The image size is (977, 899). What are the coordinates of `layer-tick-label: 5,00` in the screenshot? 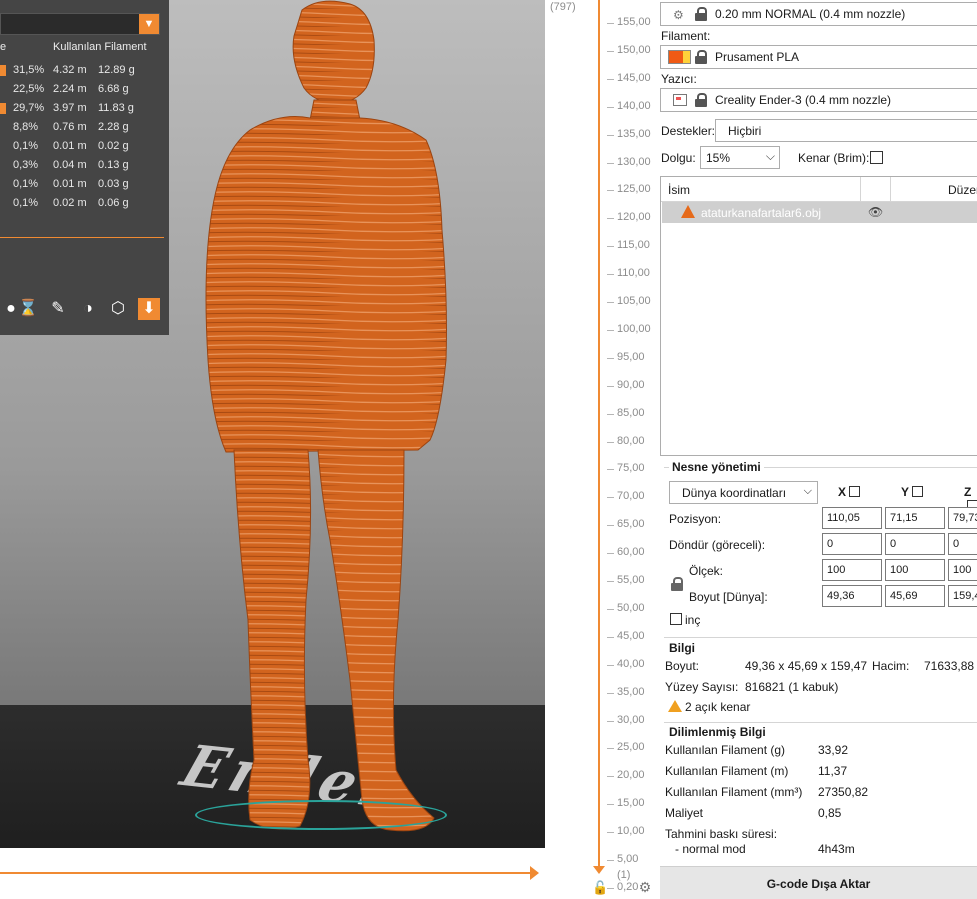 It's located at (628, 859).